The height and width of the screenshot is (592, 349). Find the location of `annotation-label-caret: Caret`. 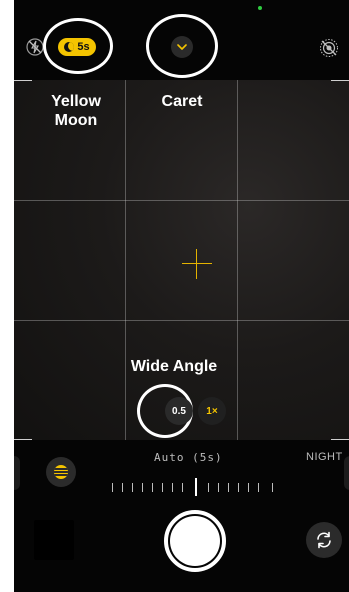

annotation-label-caret: Caret is located at coordinates (182, 101).